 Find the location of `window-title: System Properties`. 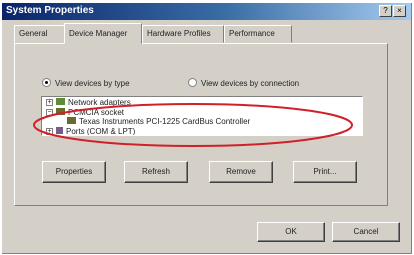

window-title: System Properties is located at coordinates (50, 10).